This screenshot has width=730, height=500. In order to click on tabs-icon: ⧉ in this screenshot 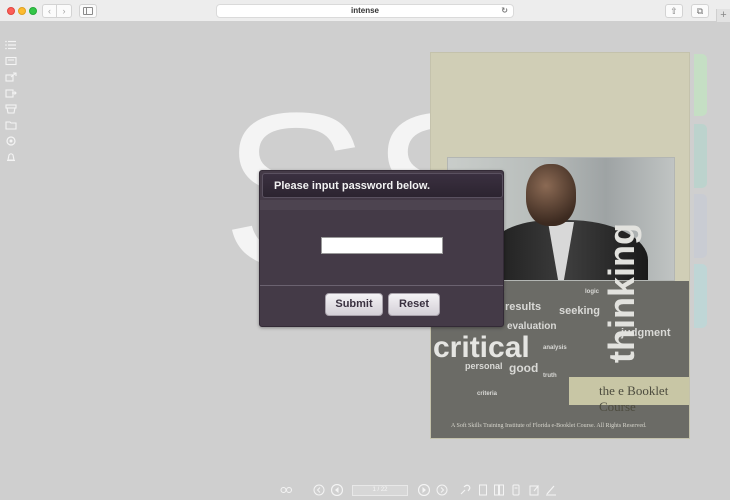, I will do `click(700, 11)`.